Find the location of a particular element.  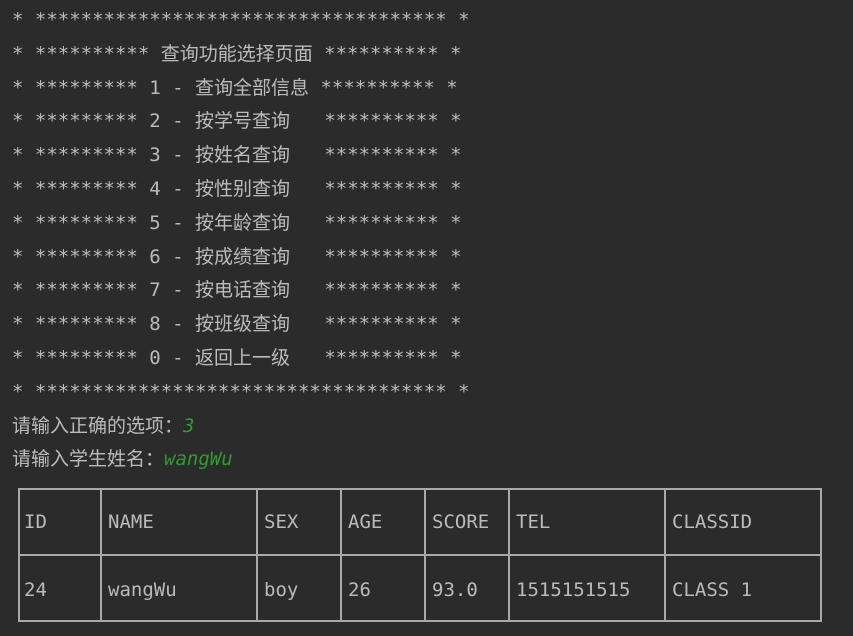

menu-option-sex: * ********* 4 - 按性别查询 ********** * is located at coordinates (237, 188).